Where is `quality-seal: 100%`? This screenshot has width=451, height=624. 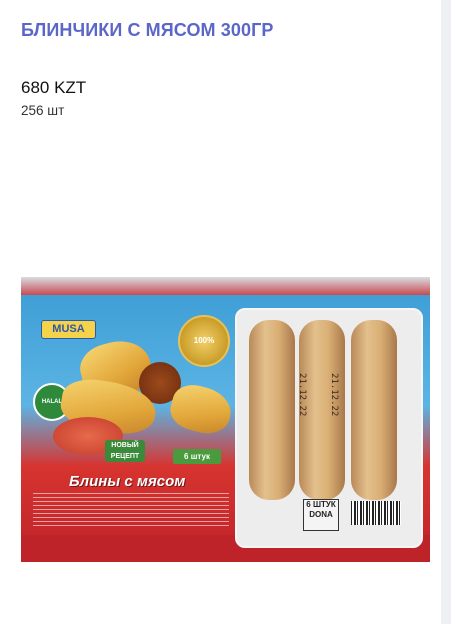 quality-seal: 100% is located at coordinates (204, 341).